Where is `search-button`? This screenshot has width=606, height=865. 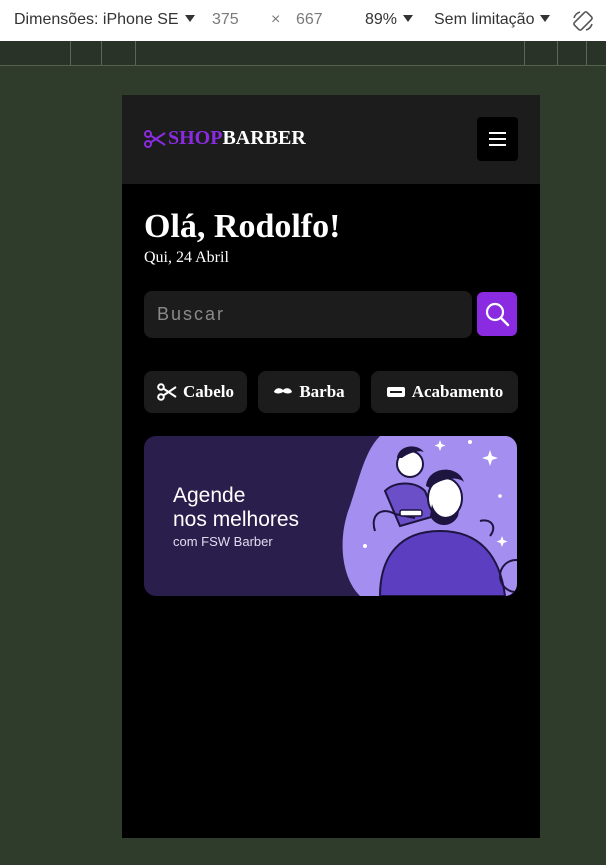 search-button is located at coordinates (497, 314).